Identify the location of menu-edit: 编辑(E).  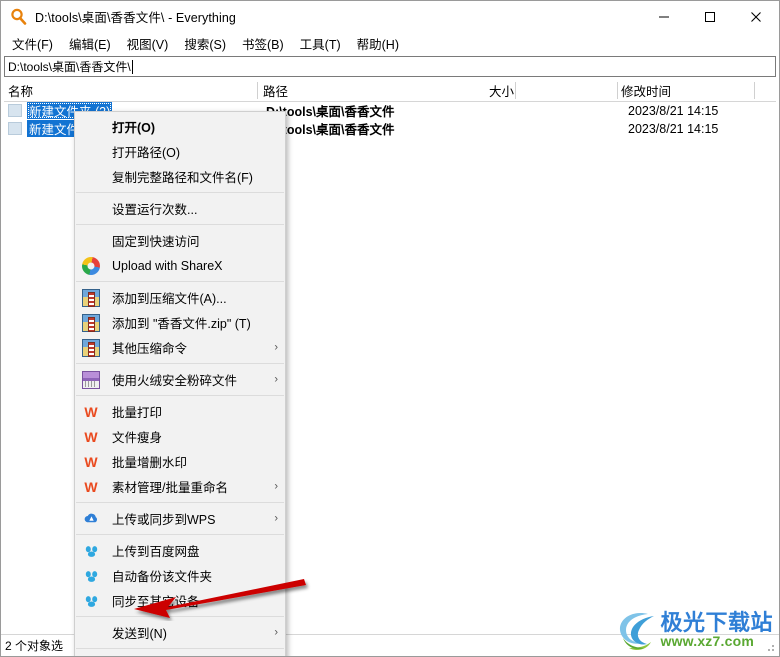
(90, 43).